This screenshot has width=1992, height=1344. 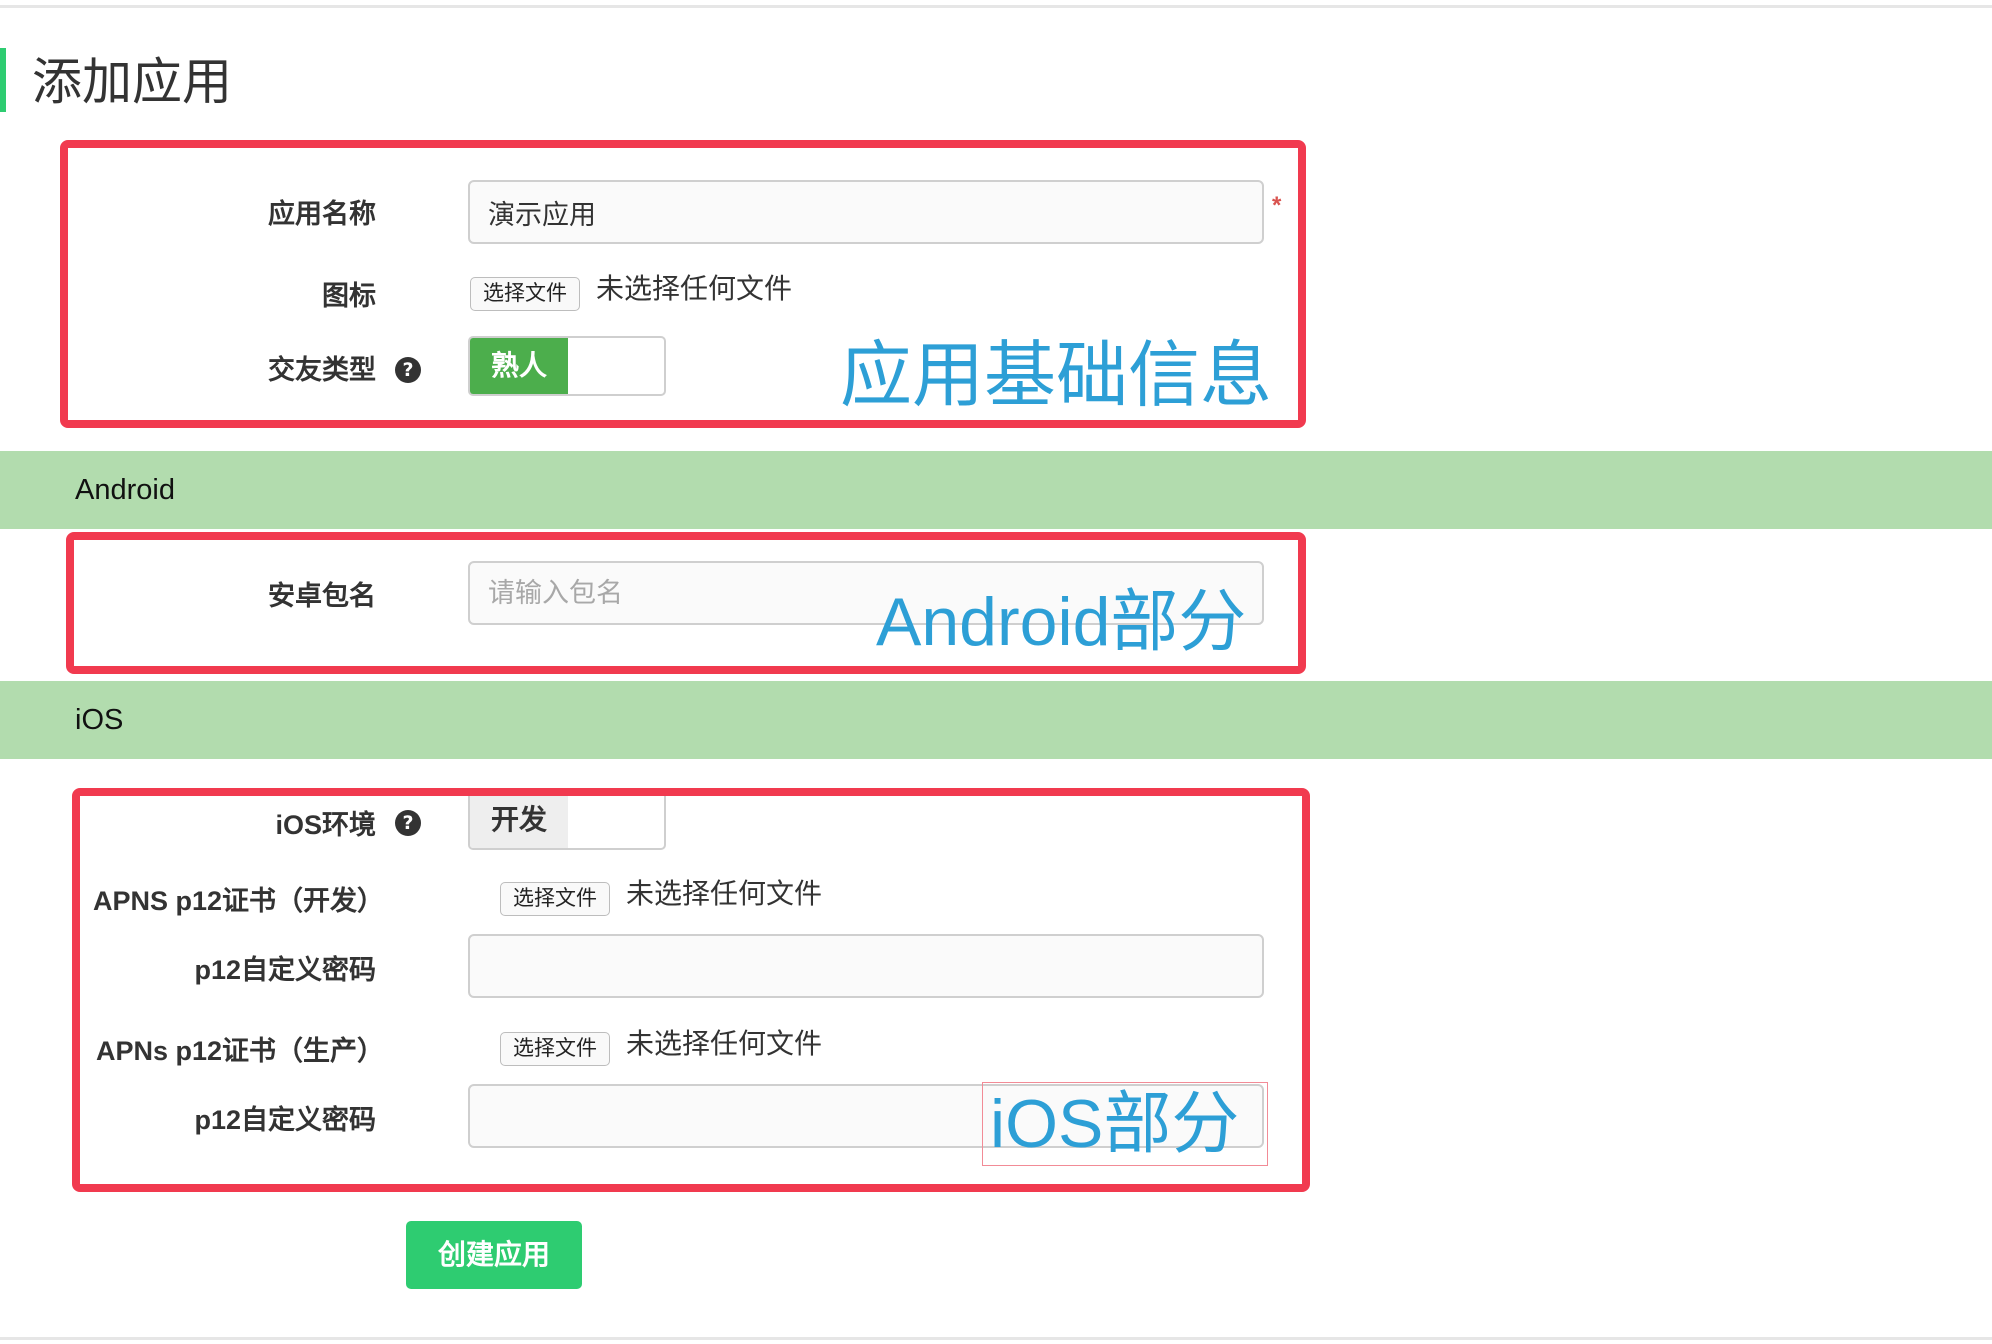 What do you see at coordinates (996, 1338) in the screenshot?
I see `bottom-divider` at bounding box center [996, 1338].